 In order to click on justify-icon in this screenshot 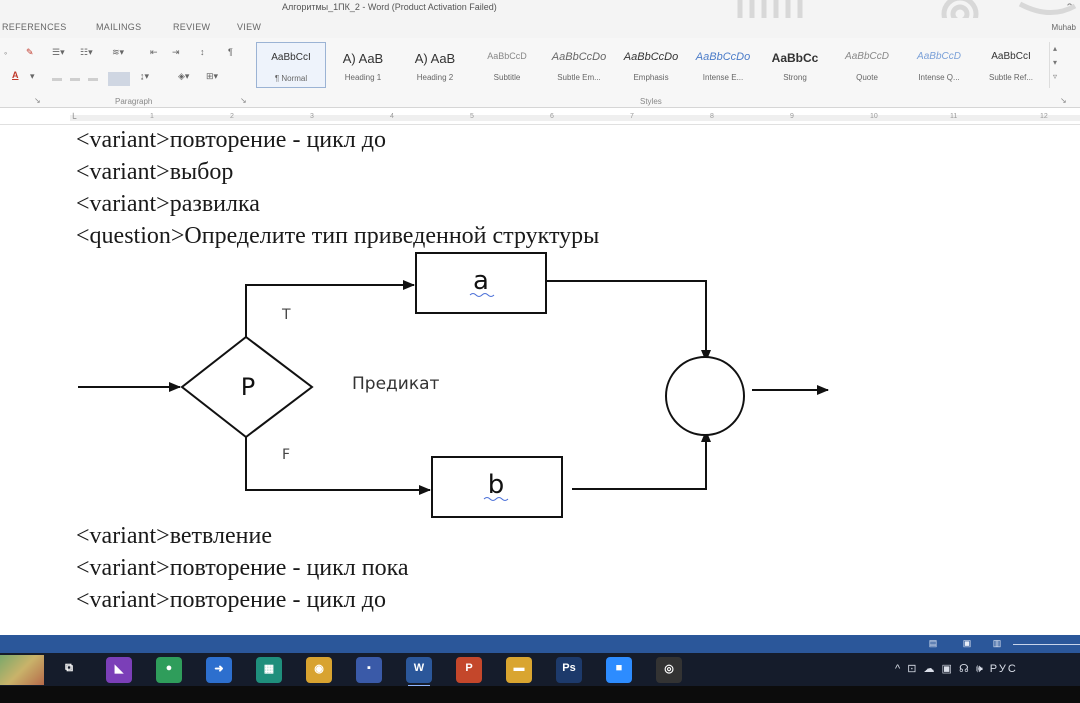, I will do `click(119, 79)`.